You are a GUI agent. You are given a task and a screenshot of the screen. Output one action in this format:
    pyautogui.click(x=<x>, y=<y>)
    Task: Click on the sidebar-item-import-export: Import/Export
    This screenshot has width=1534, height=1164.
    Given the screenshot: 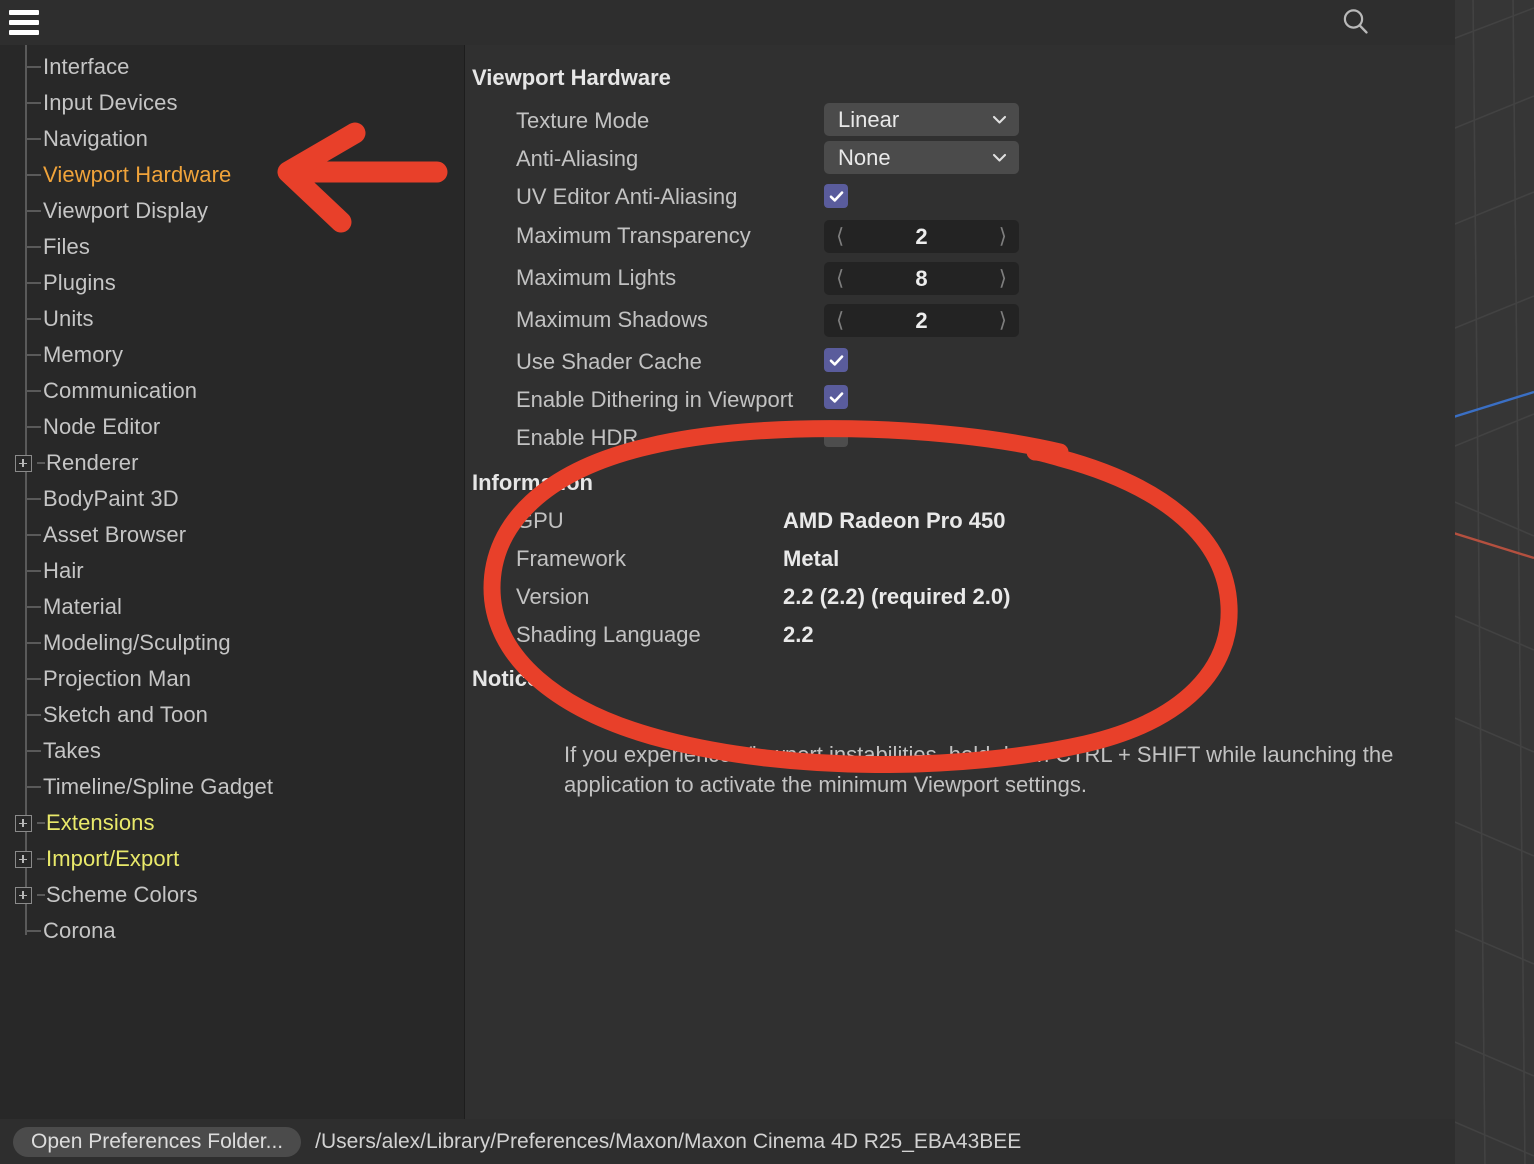 What is the action you would take?
    pyautogui.click(x=232, y=859)
    